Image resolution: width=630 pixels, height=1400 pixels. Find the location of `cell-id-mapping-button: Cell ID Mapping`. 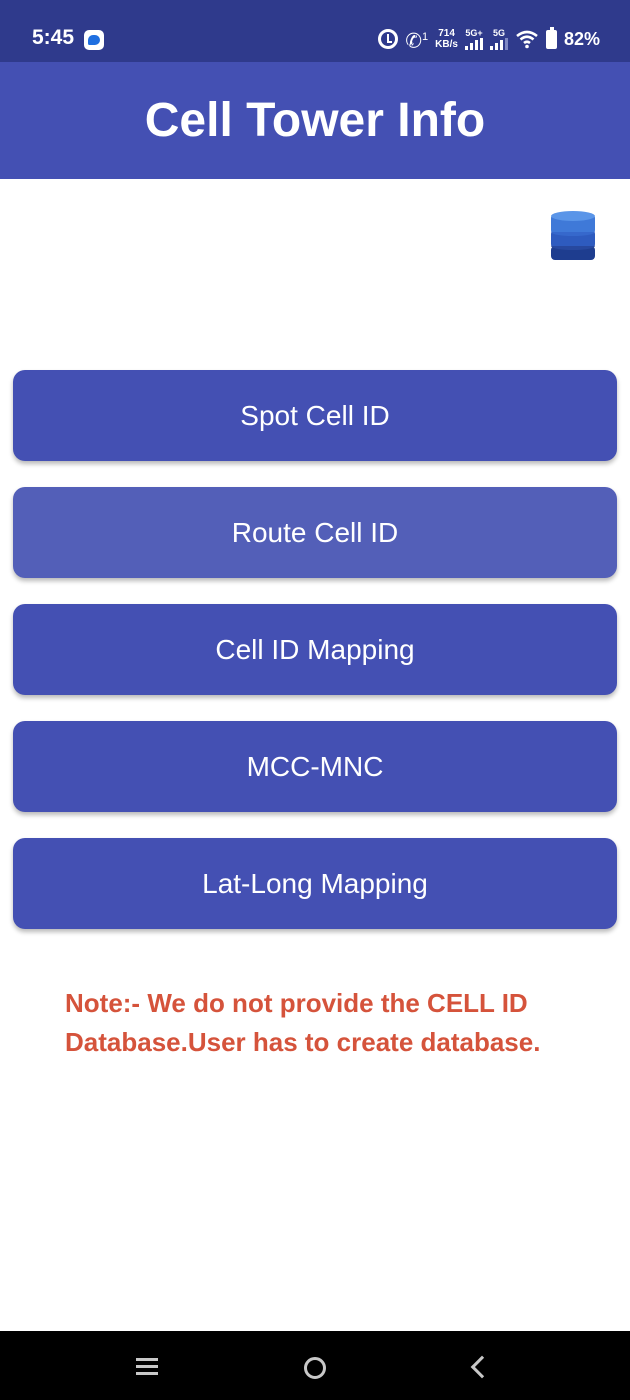

cell-id-mapping-button: Cell ID Mapping is located at coordinates (315, 649).